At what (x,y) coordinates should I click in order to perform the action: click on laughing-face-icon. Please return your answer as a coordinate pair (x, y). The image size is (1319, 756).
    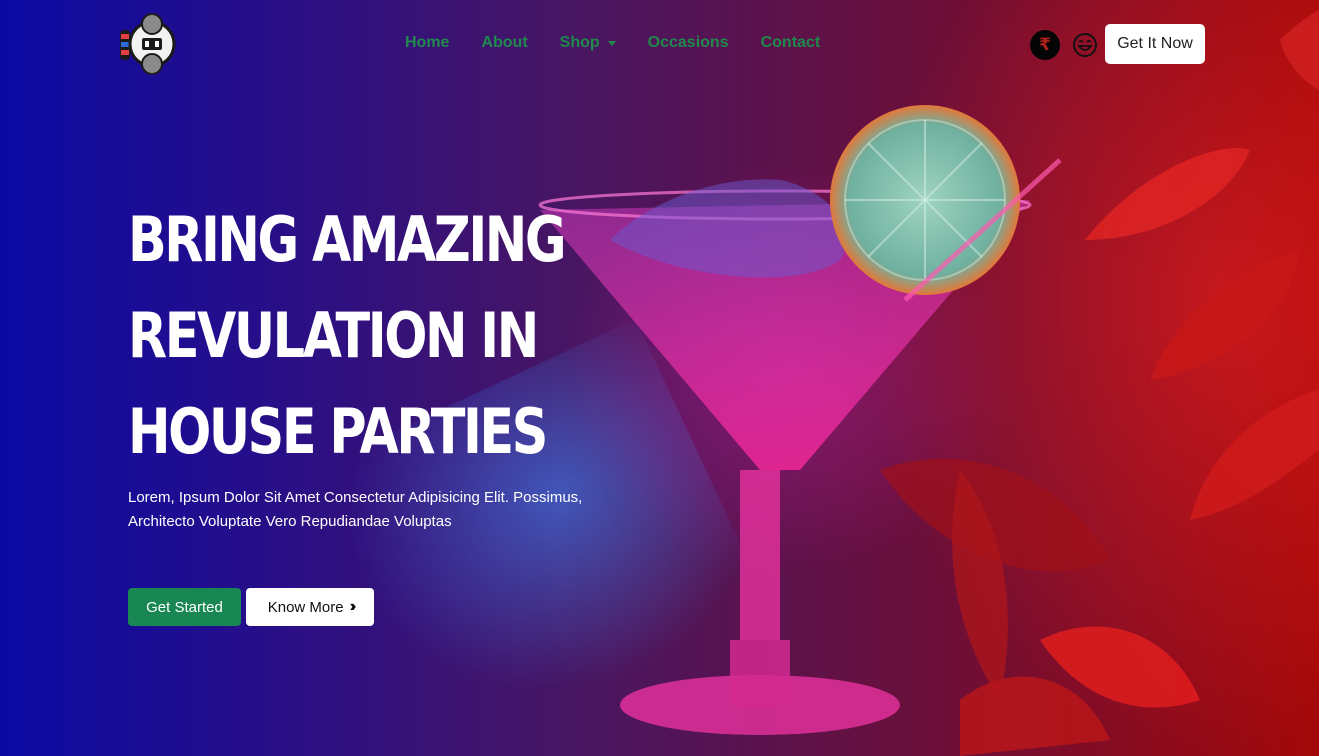
    Looking at the image, I should click on (1085, 45).